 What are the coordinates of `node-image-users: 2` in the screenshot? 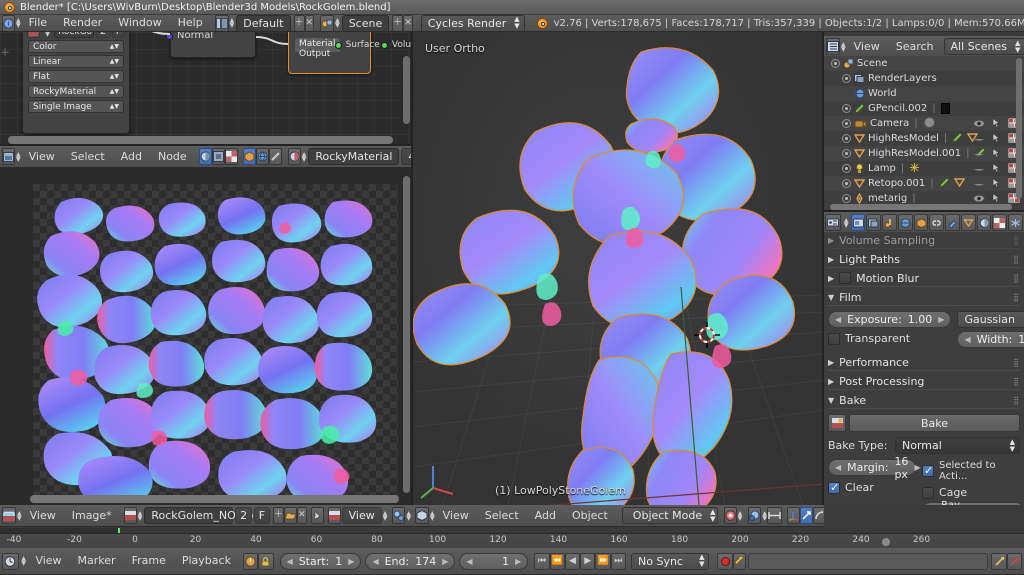 It's located at (103, 35).